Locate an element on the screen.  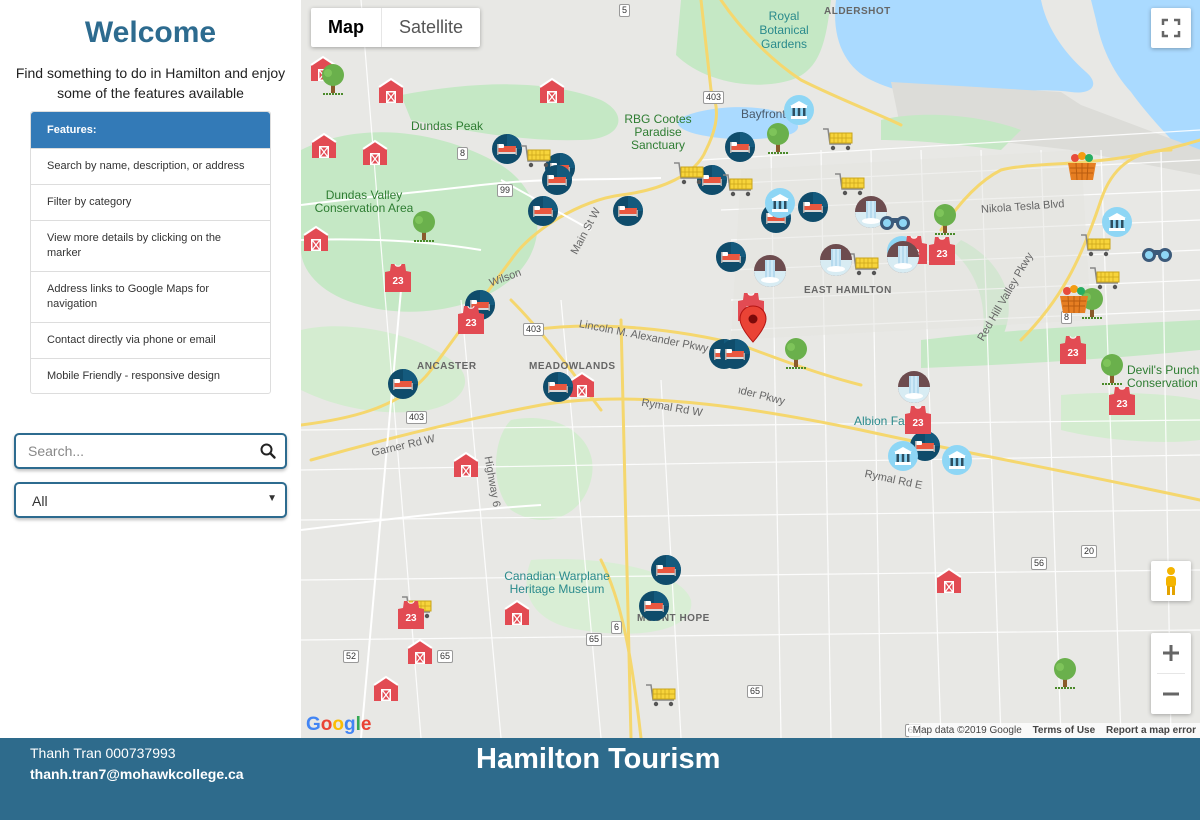
label-east-hamilton: EAST HAMILTON is located at coordinates (848, 290).